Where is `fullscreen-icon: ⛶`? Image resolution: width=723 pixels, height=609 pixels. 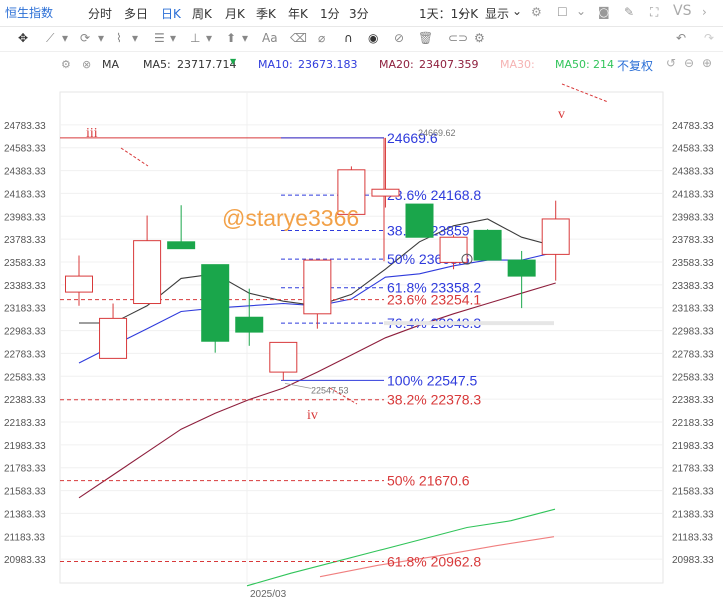 fullscreen-icon: ⛶ is located at coordinates (654, 12).